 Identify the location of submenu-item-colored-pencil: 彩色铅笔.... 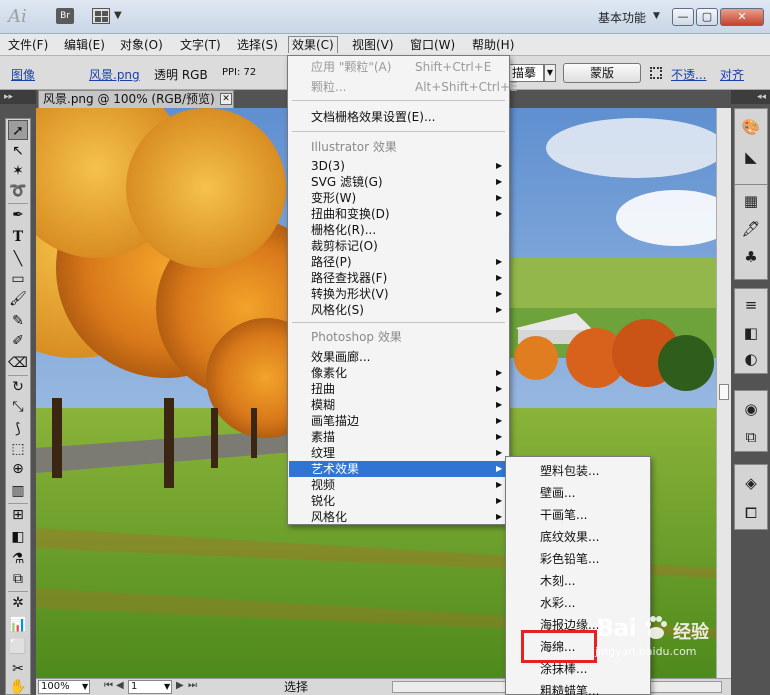
(578, 559).